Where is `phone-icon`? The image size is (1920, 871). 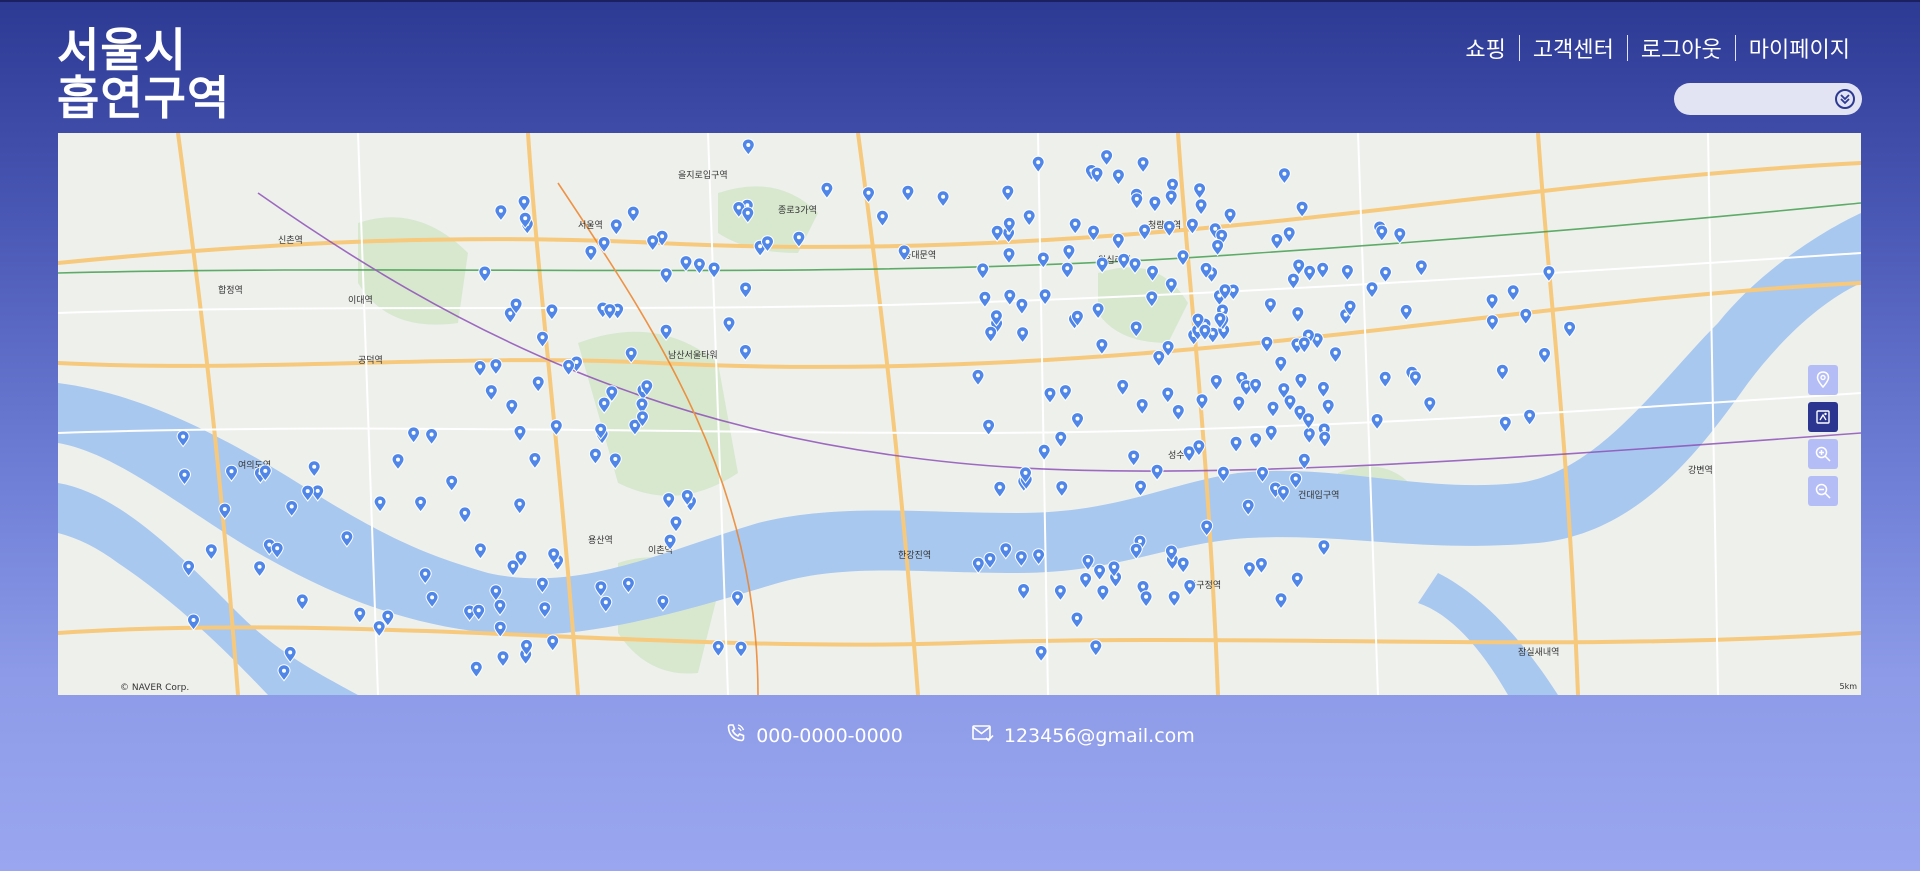
phone-icon is located at coordinates (736, 735).